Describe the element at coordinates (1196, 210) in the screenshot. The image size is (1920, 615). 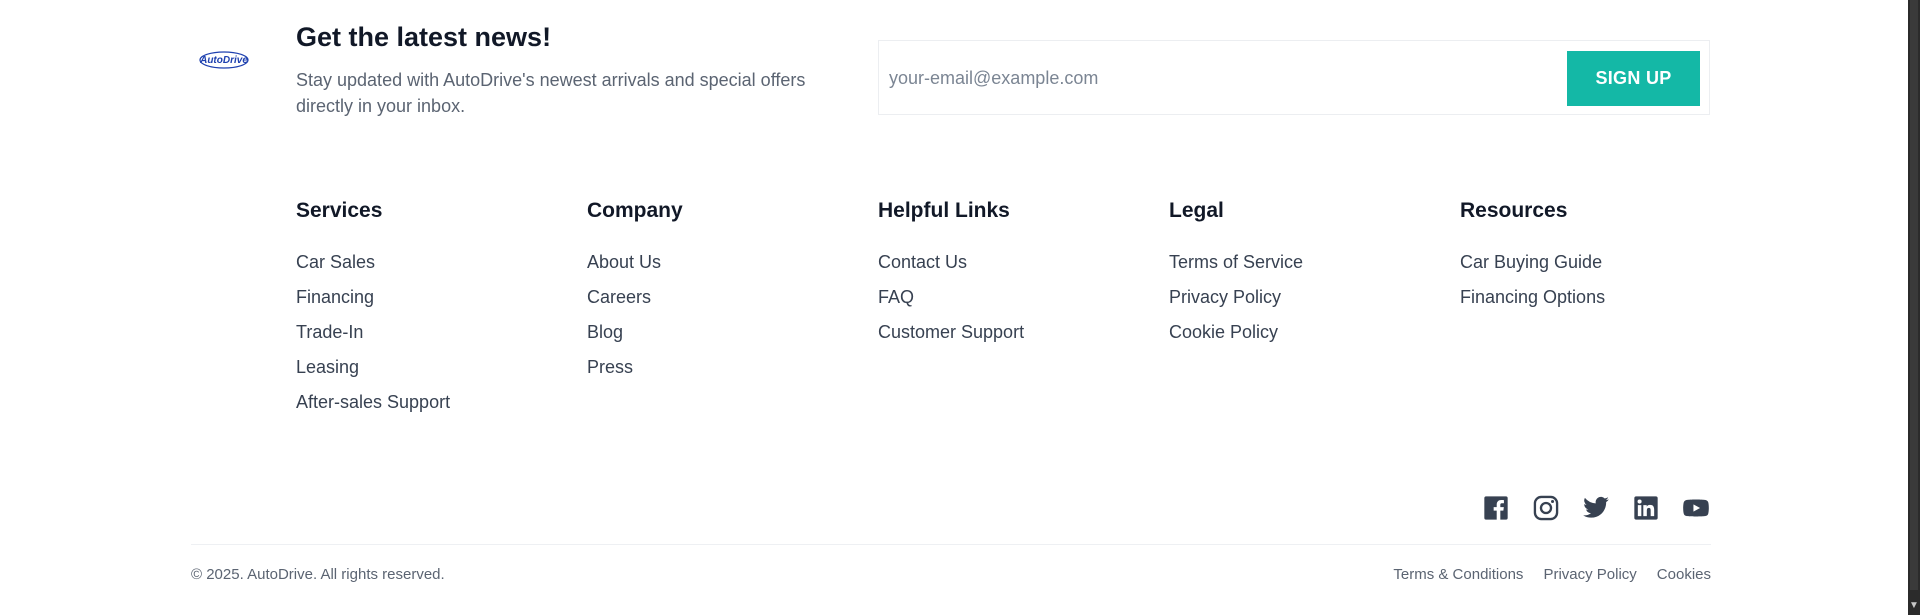
I see `column-title: Legal` at that location.